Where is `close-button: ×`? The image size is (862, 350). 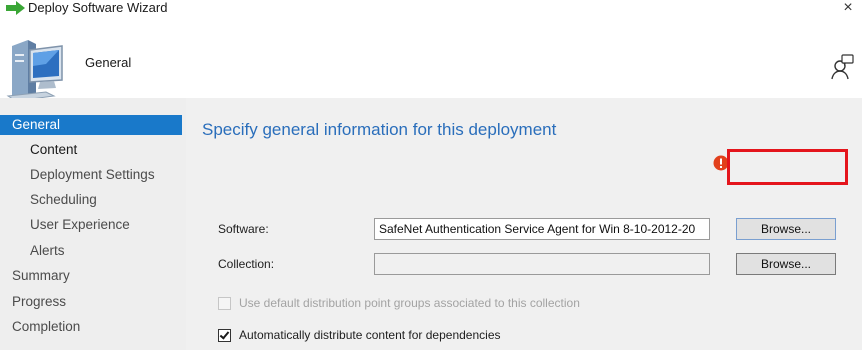 close-button: × is located at coordinates (848, 9).